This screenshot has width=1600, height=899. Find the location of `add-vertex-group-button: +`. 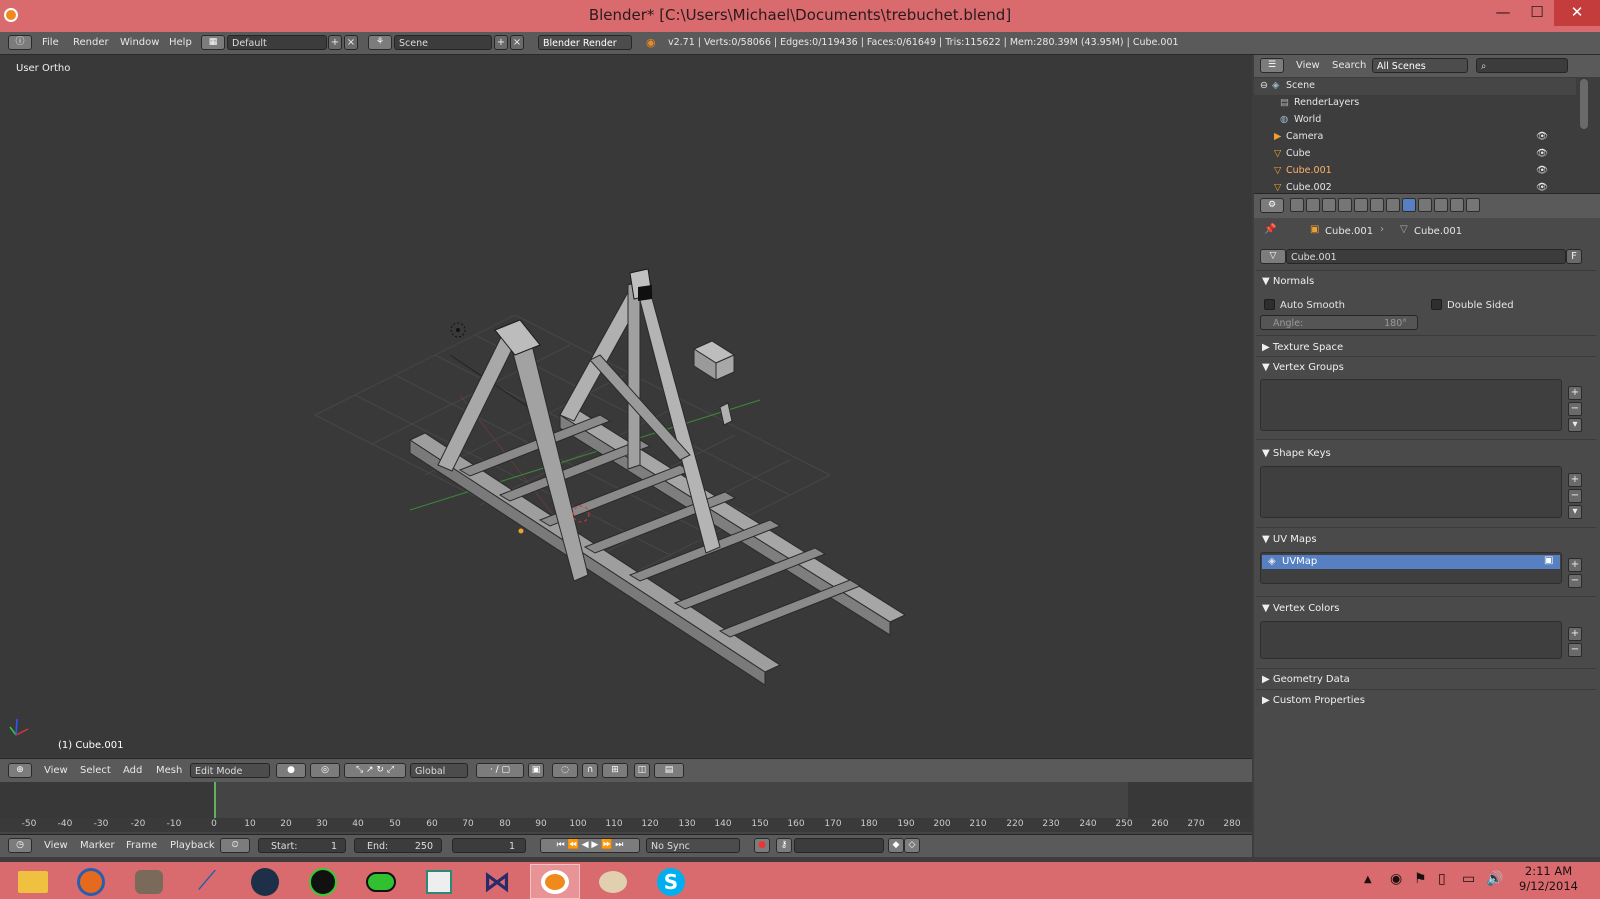

add-vertex-group-button: + is located at coordinates (1575, 393).